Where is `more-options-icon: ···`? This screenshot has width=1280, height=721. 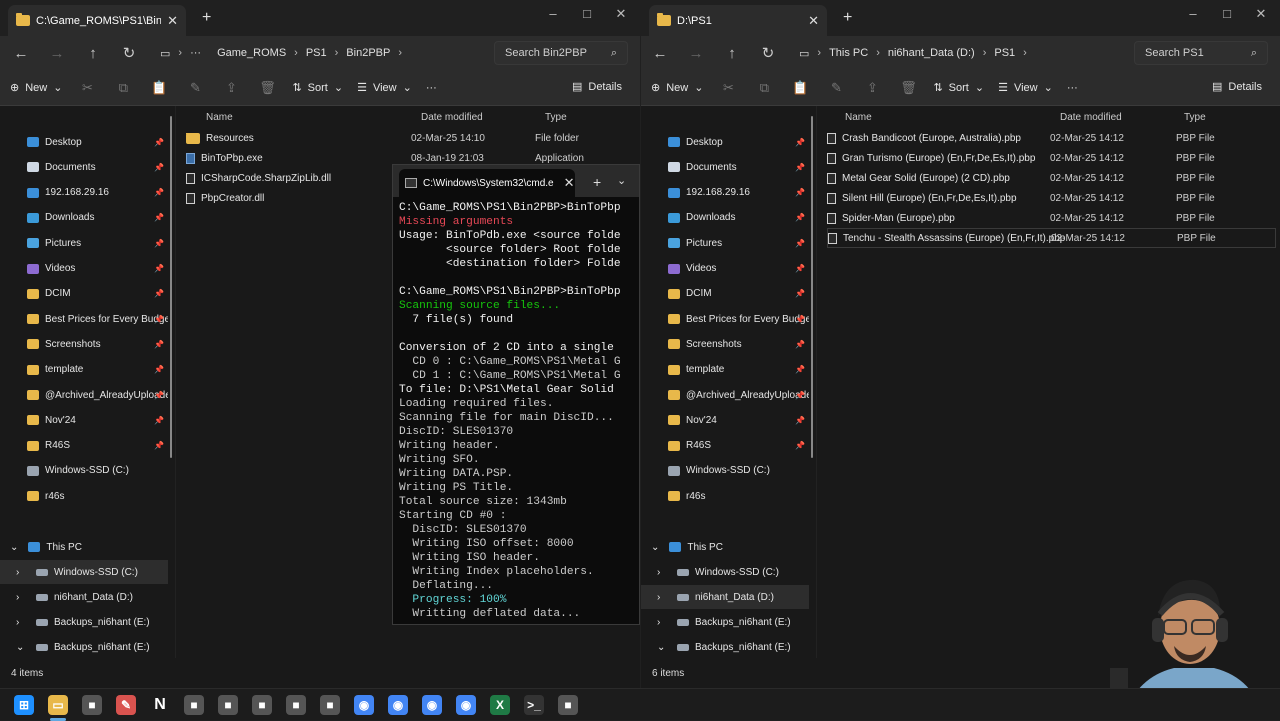 more-options-icon: ··· is located at coordinates (1072, 88).